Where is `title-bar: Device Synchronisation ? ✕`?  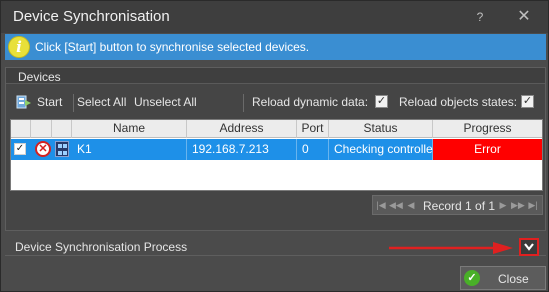
title-bar: Device Synchronisation ? ✕ is located at coordinates (274, 17).